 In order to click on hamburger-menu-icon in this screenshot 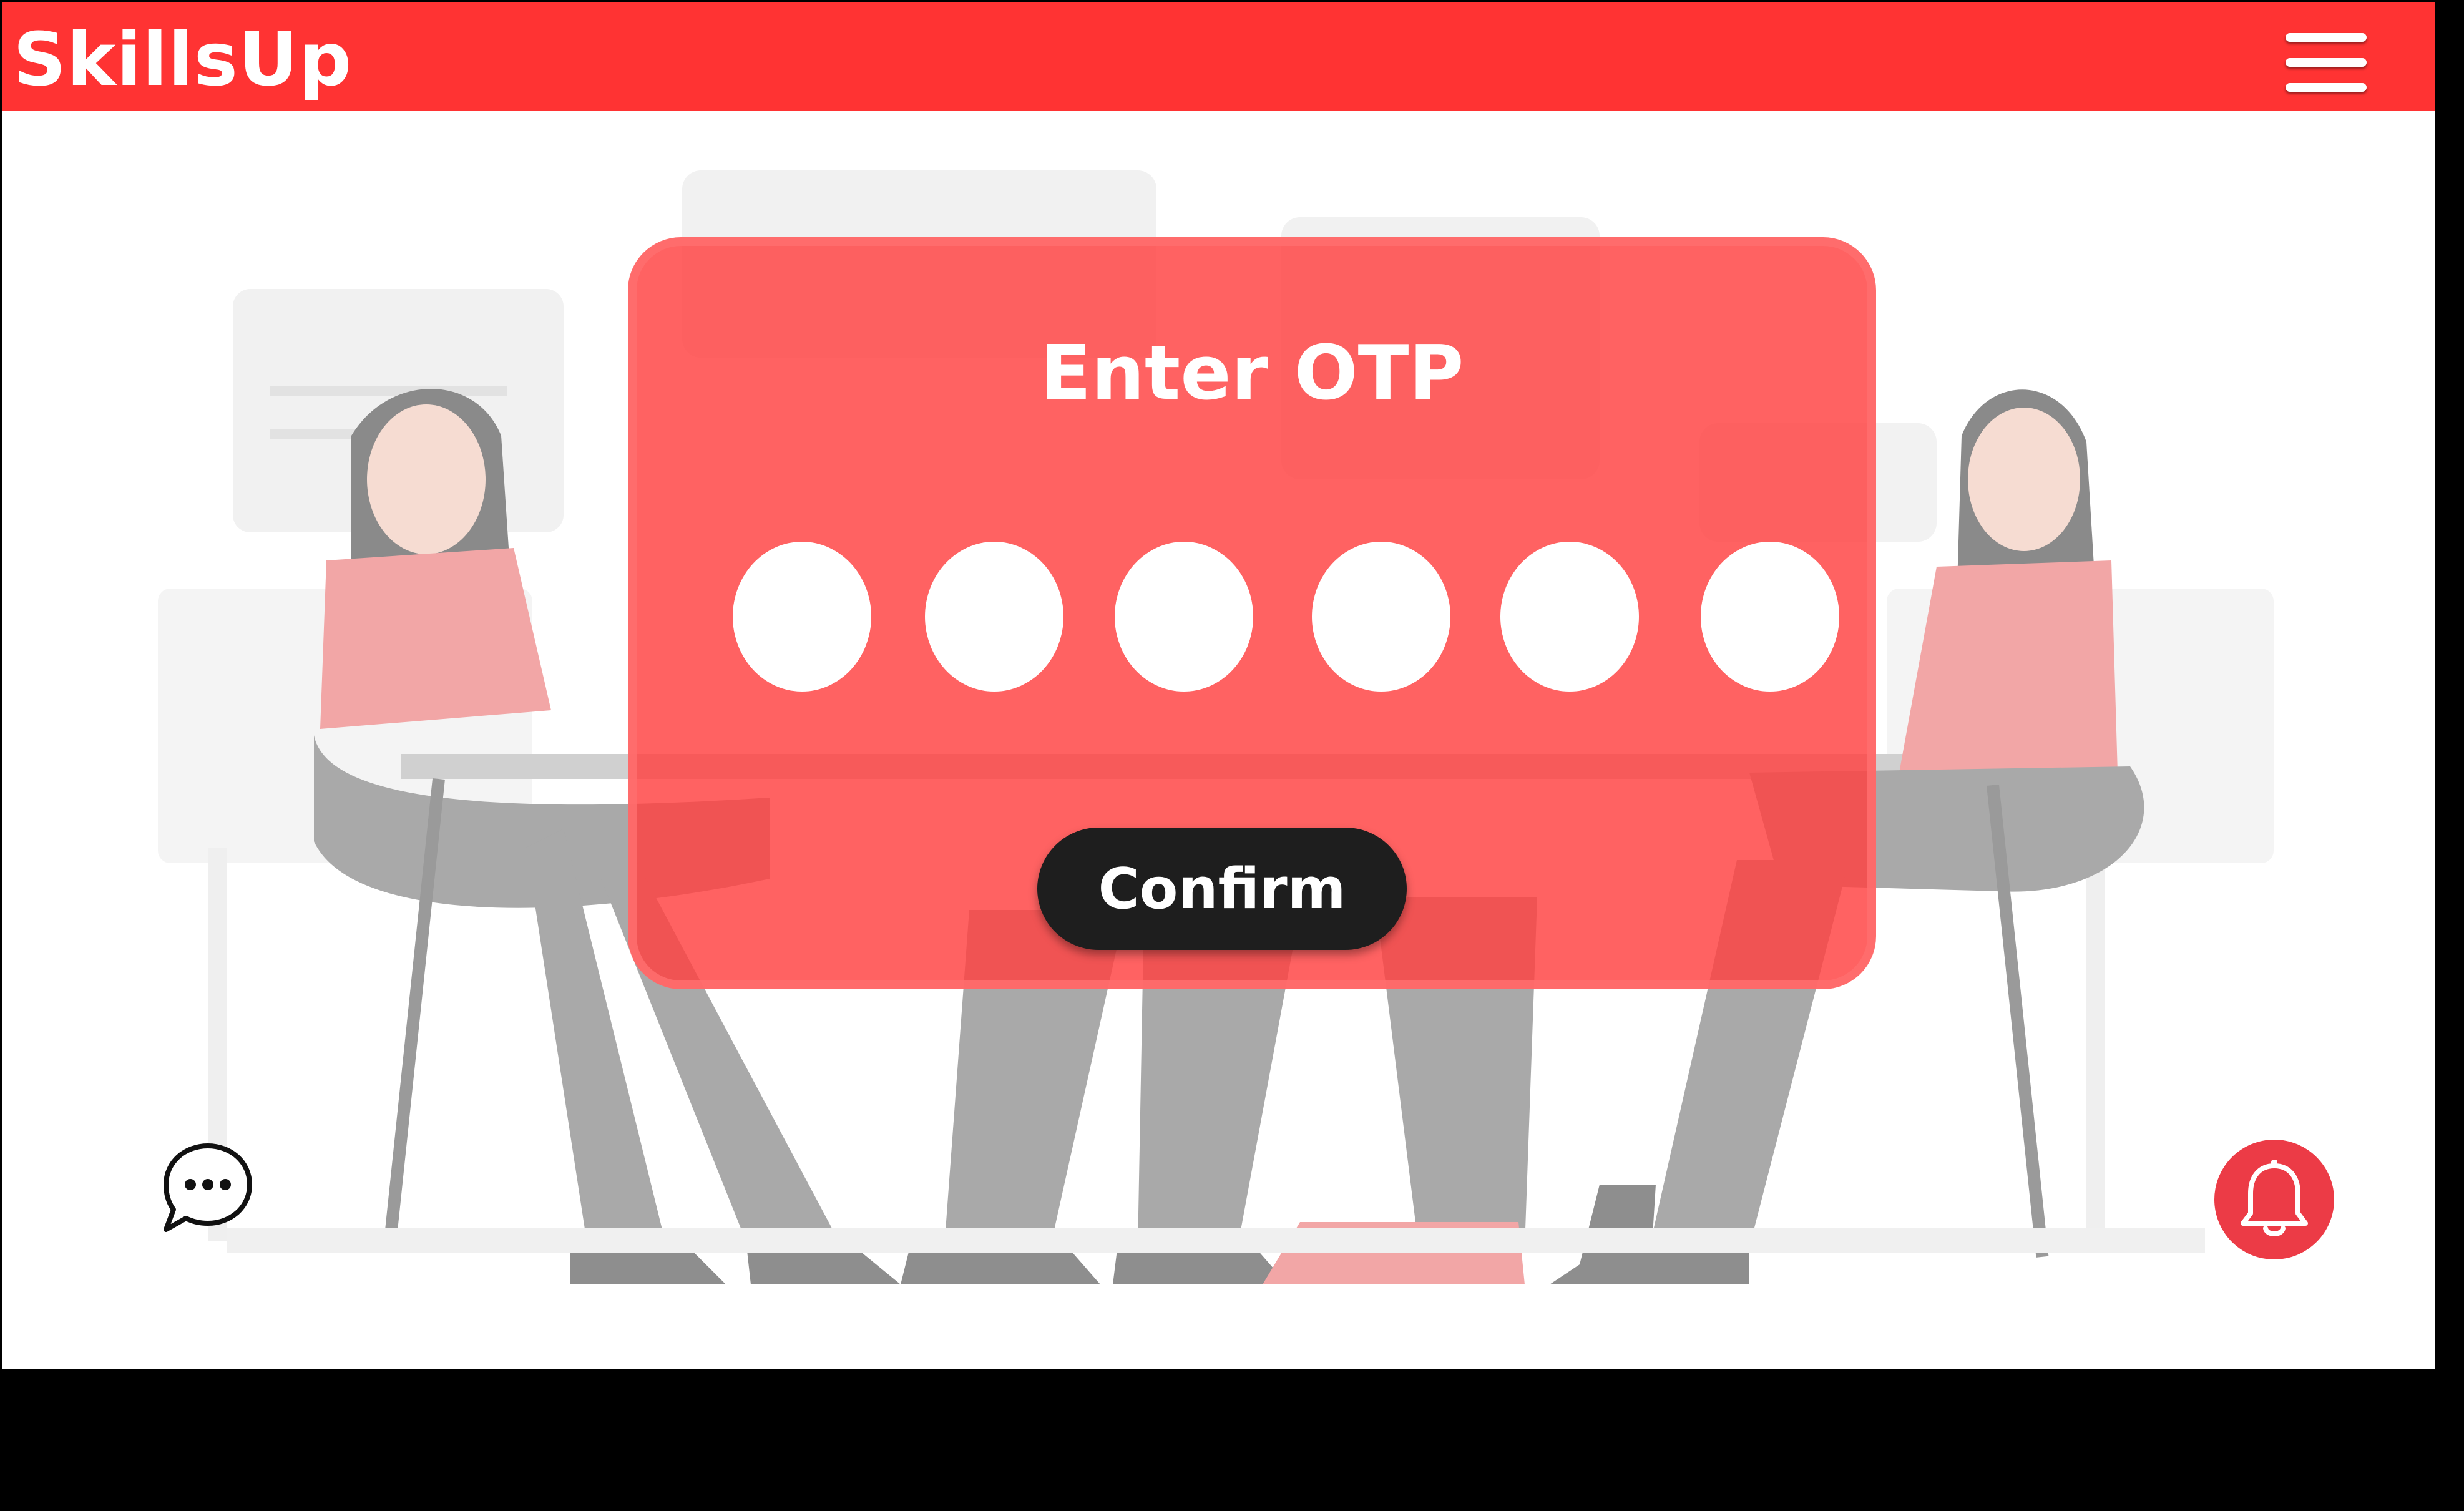, I will do `click(2326, 64)`.